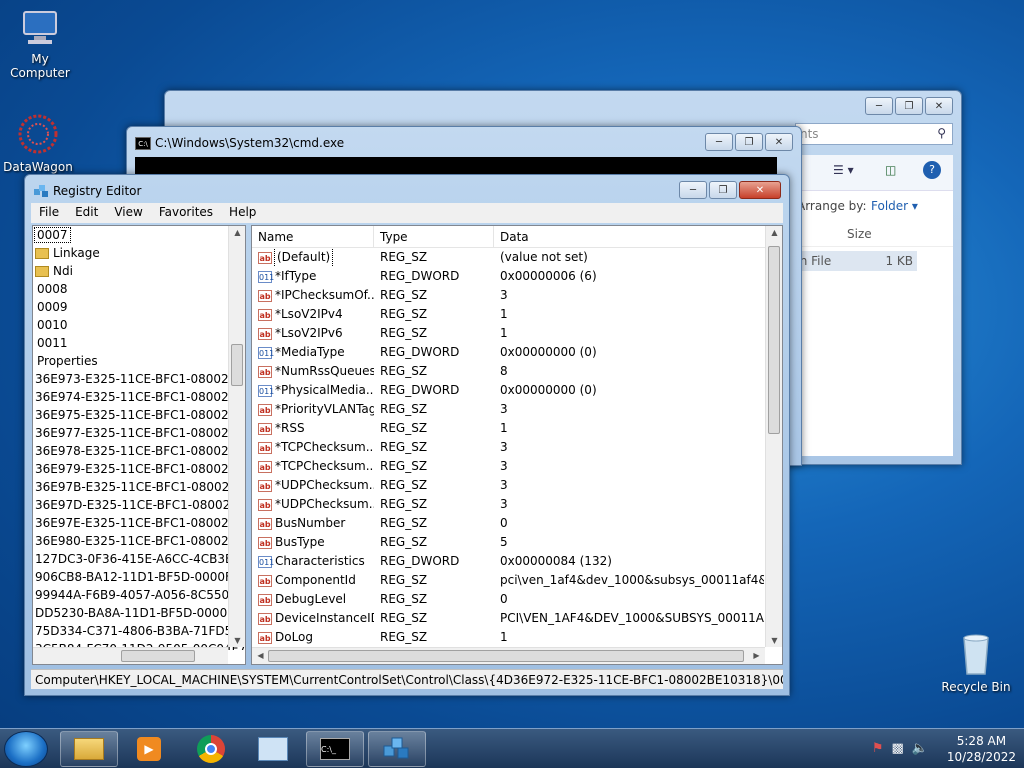 The height and width of the screenshot is (768, 1024). What do you see at coordinates (139, 595) in the screenshot?
I see `tree-item: 99944A-F6B9-4057-A056-8C55022854` at bounding box center [139, 595].